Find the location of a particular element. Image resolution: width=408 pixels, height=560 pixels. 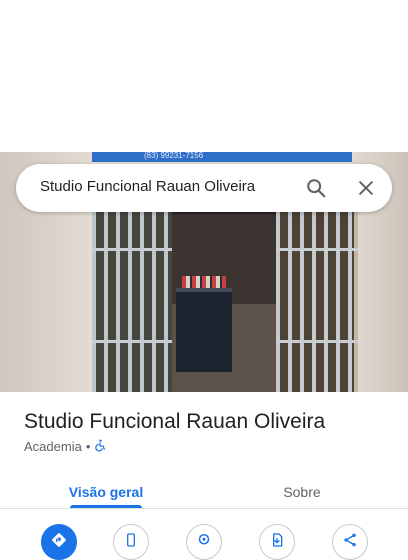

save-icon is located at coordinates (277, 542).